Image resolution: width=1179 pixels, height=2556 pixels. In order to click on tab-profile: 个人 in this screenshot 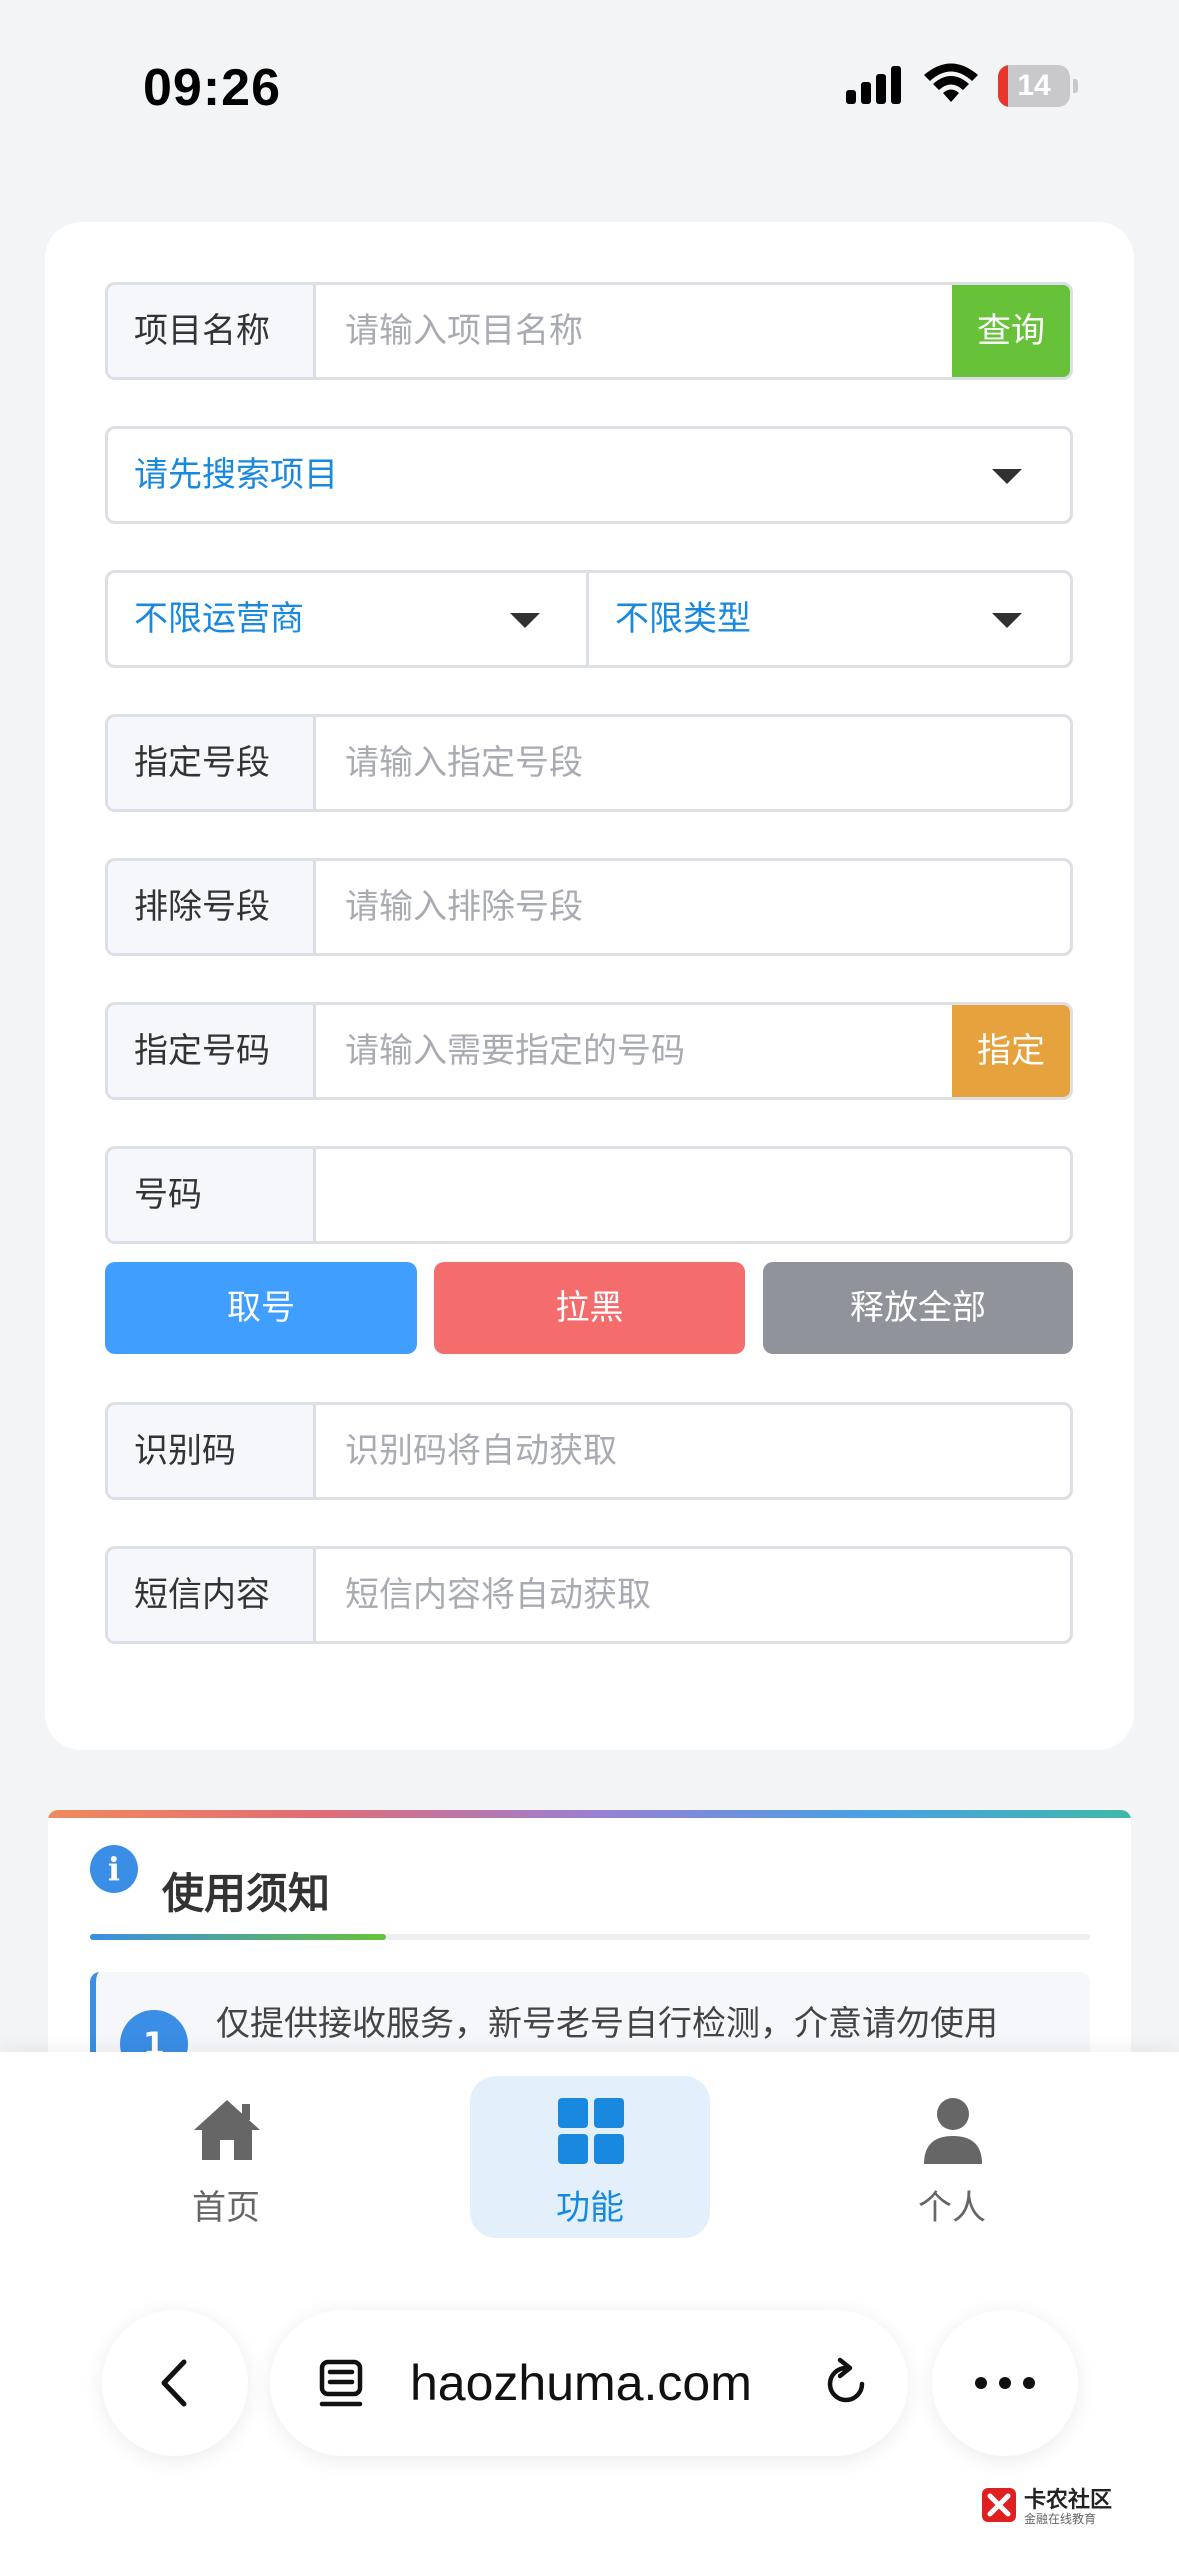, I will do `click(952, 2157)`.